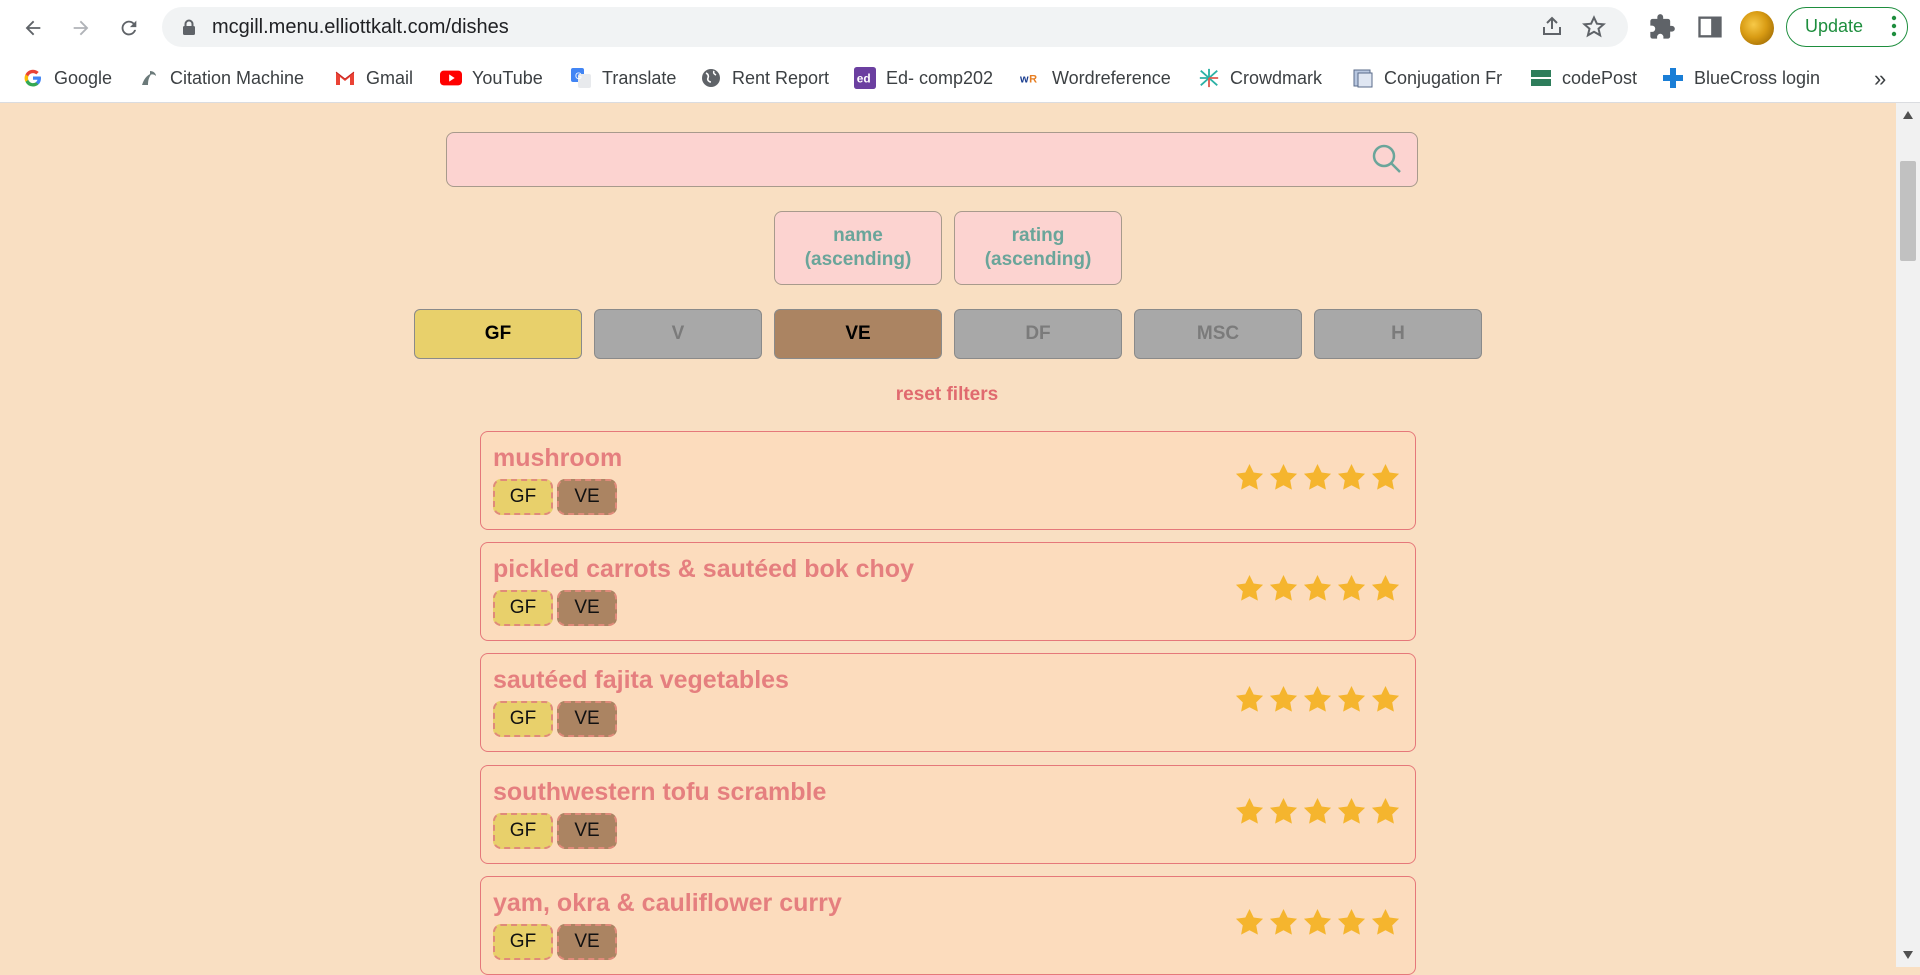 The width and height of the screenshot is (1920, 975). Describe the element at coordinates (1847, 27) in the screenshot. I see `update-button: Update` at that location.